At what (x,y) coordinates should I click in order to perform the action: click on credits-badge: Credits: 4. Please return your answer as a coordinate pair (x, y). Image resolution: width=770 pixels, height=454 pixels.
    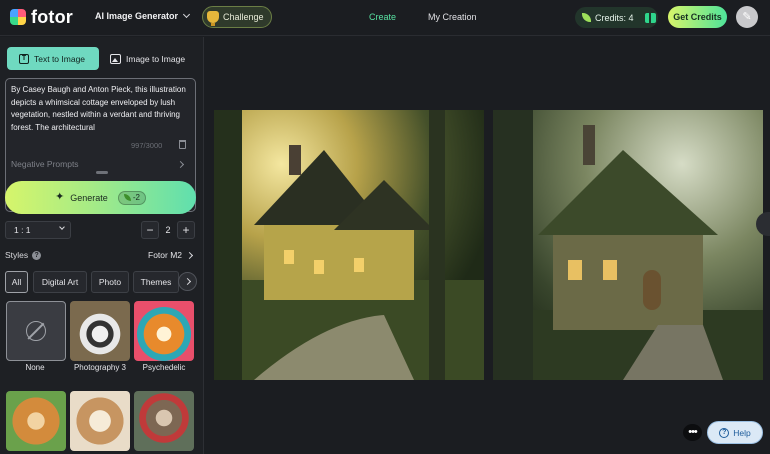
    Looking at the image, I should click on (616, 17).